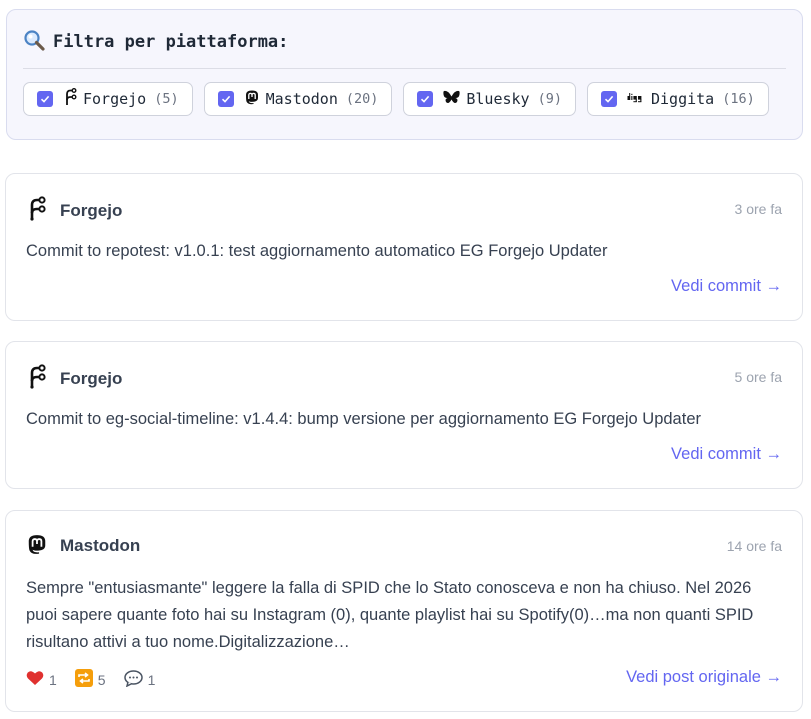 The height and width of the screenshot is (719, 811). I want to click on heart-icon, so click(35, 679).